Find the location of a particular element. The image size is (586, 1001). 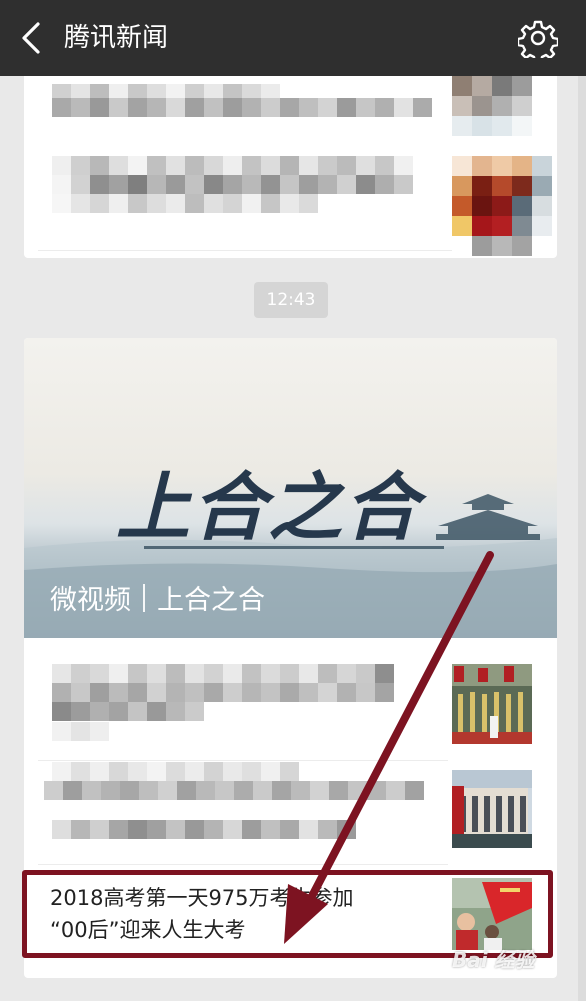

banner-caption-category: 微视频 is located at coordinates (90, 600).